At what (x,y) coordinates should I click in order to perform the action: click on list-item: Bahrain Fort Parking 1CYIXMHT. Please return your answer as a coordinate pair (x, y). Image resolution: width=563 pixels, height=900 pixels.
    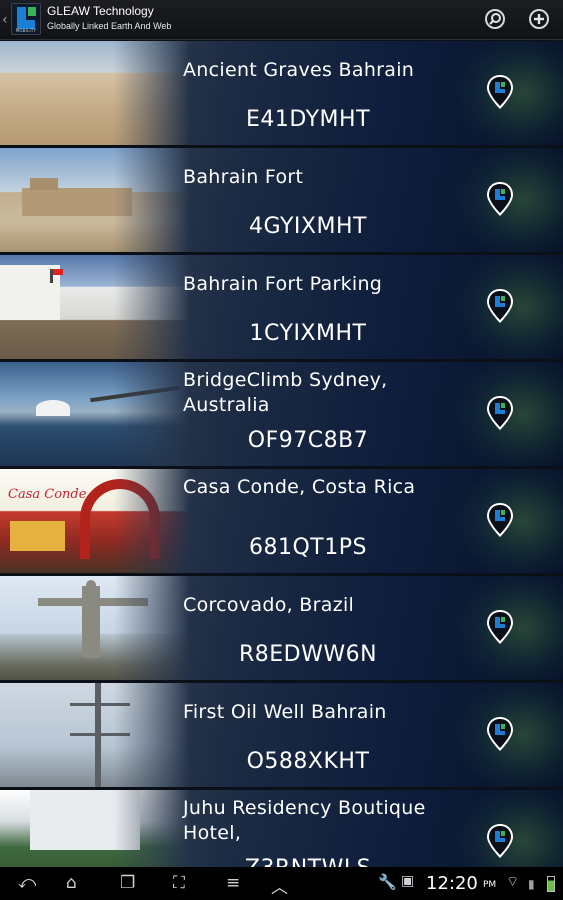
    Looking at the image, I should click on (281, 307).